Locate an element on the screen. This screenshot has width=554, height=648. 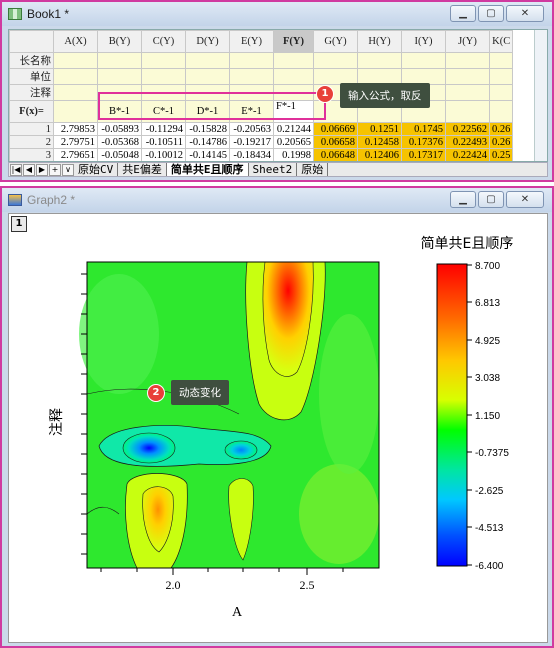
table-cell: 2.79853 is located at coordinates (75, 129).